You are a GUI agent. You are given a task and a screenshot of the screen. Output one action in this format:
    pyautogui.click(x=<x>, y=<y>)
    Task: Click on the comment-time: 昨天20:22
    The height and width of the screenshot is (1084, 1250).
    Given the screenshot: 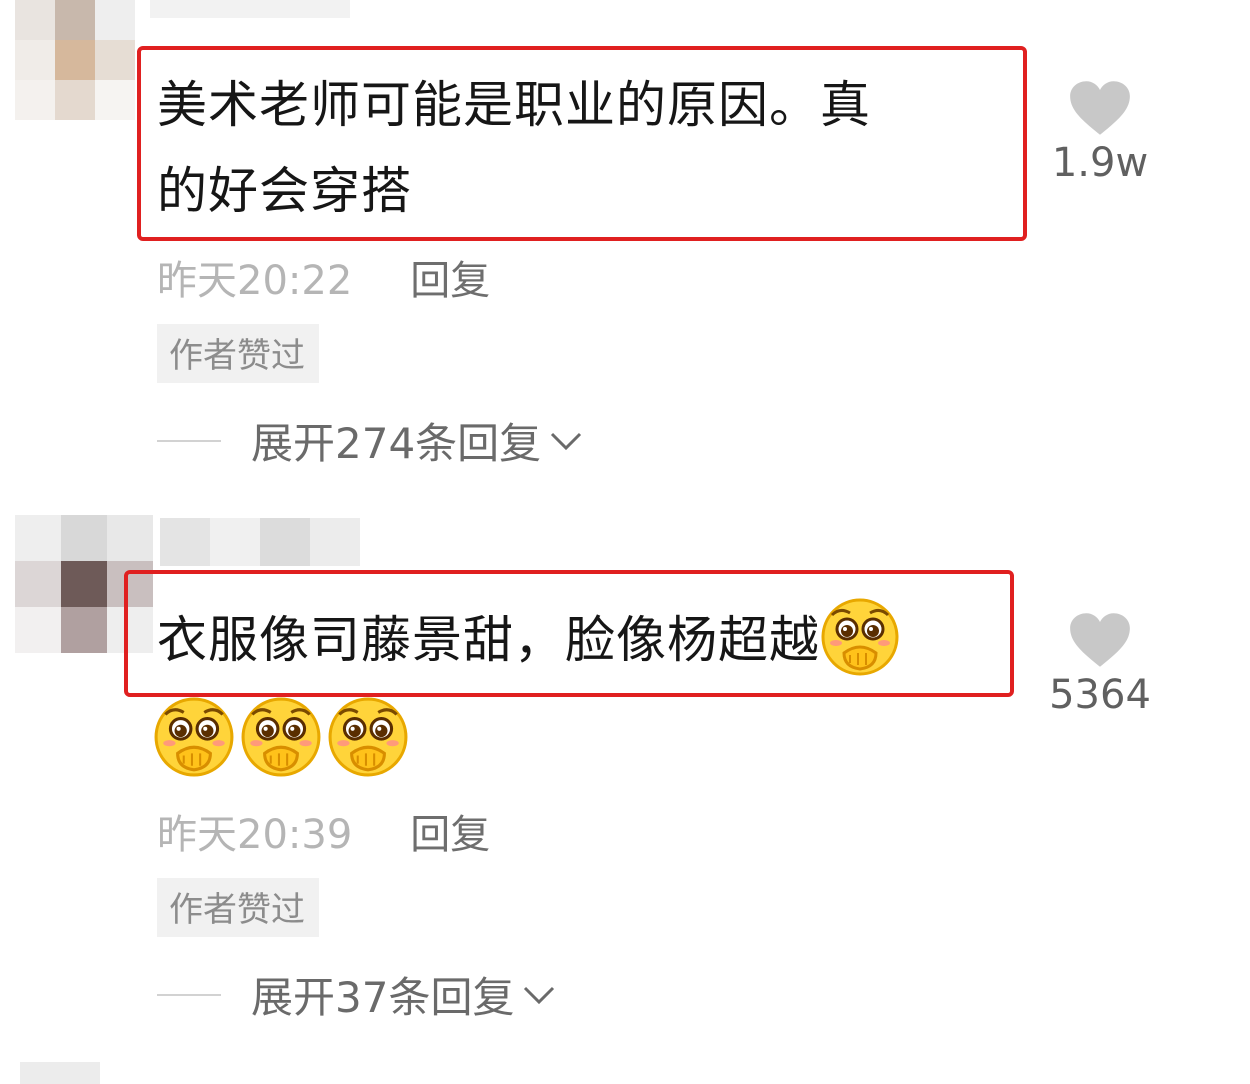 What is the action you would take?
    pyautogui.click(x=255, y=281)
    